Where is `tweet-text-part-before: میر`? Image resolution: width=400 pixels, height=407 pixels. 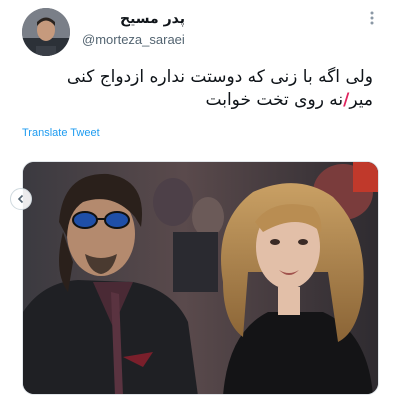
tweet-text-part-before: میر is located at coordinates (361, 100).